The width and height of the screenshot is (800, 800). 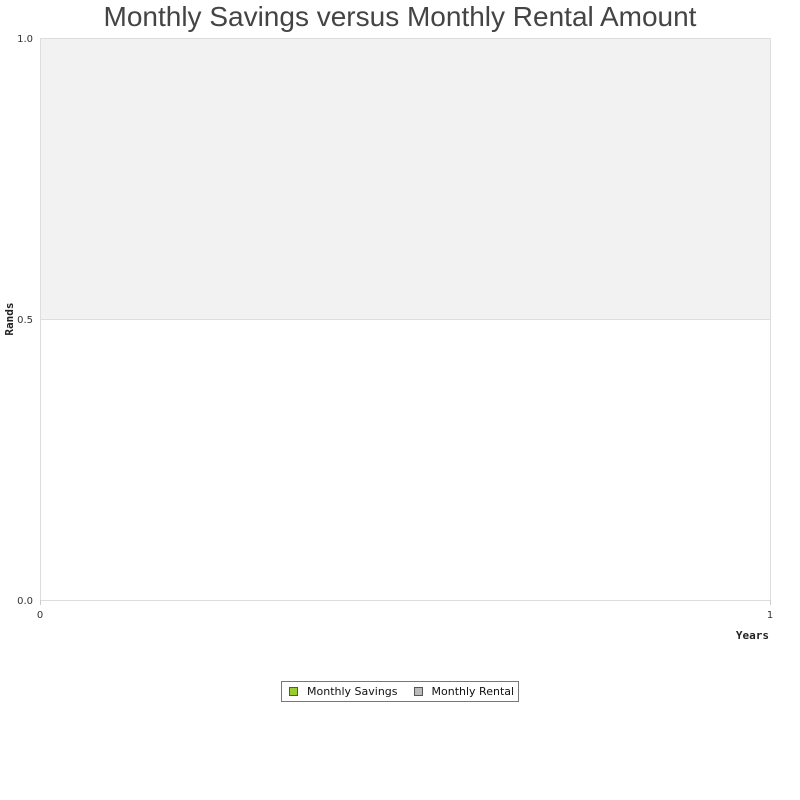 What do you see at coordinates (418, 691) in the screenshot?
I see `legend-swatch-monthly-rental` at bounding box center [418, 691].